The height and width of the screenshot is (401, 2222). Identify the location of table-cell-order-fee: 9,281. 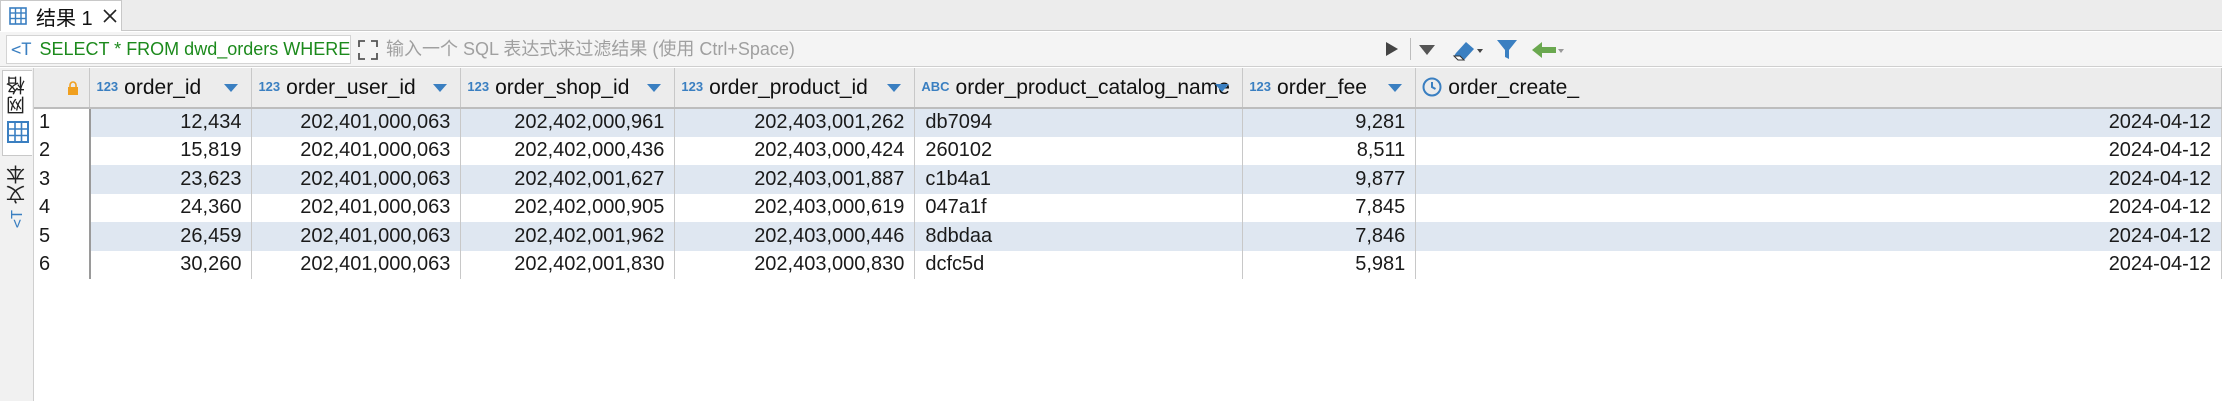
(1329, 122).